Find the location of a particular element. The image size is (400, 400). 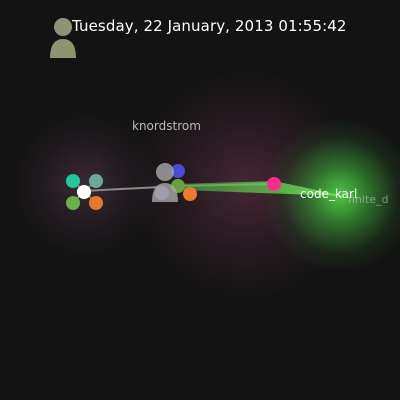

user-label-code-karl: code_karl is located at coordinates (329, 194).